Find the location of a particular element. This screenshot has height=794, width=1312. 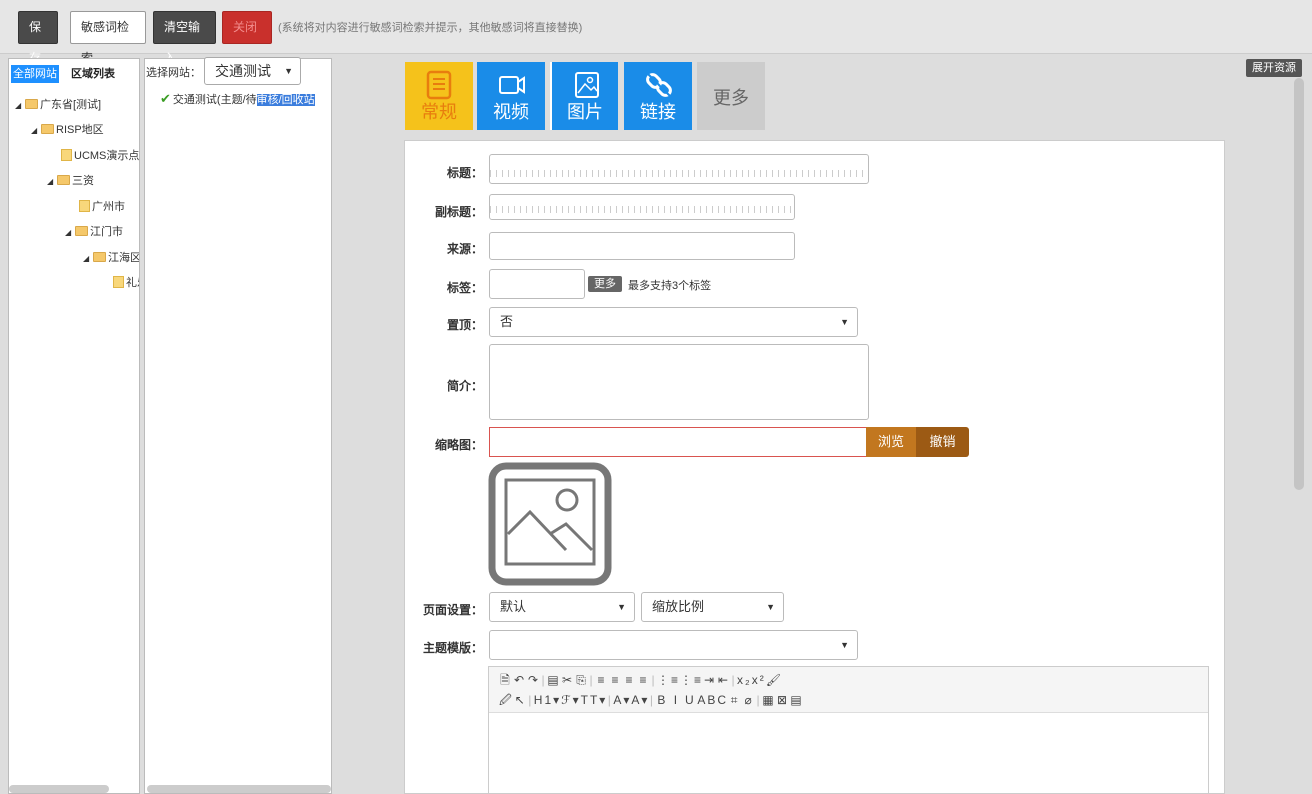

editor-tool-icon: ↷ is located at coordinates (534, 680).